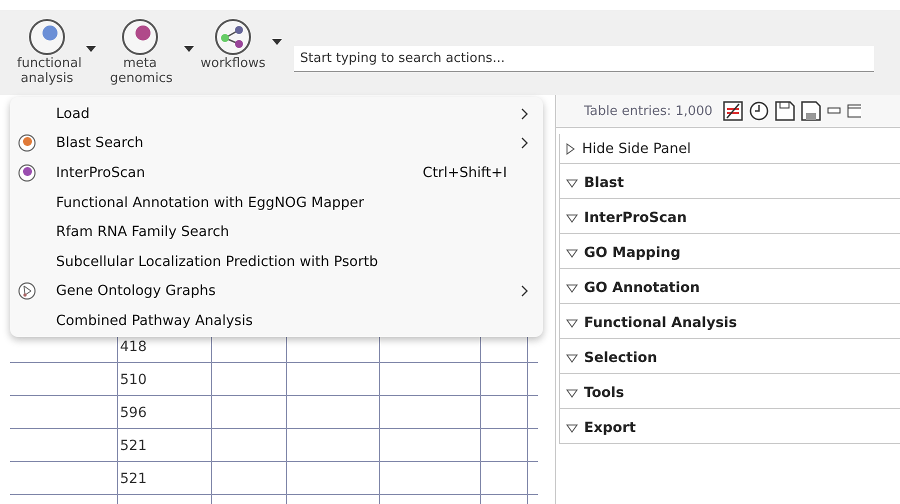  I want to click on panel-section-header: Blast, so click(730, 181).